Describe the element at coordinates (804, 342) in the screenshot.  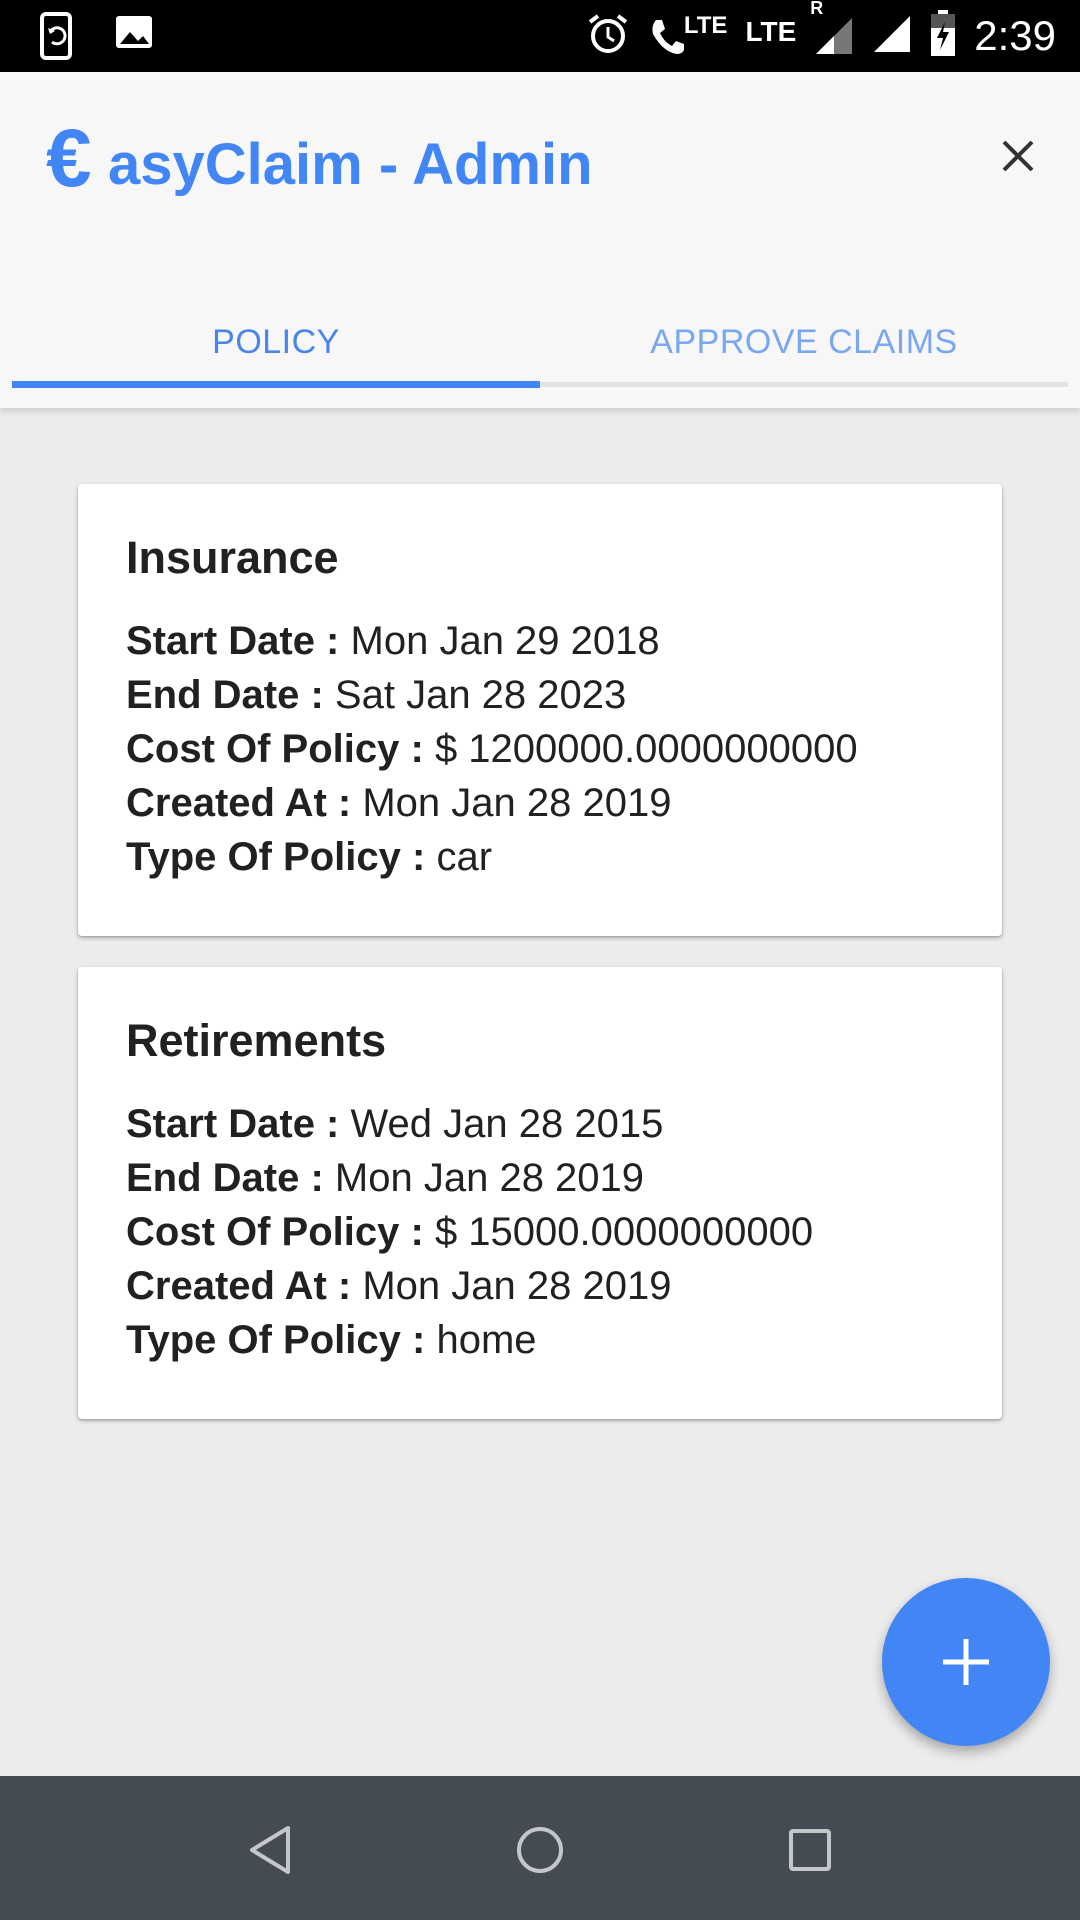
I see `tab-approve-claims: APPROVE CLAIMS` at that location.